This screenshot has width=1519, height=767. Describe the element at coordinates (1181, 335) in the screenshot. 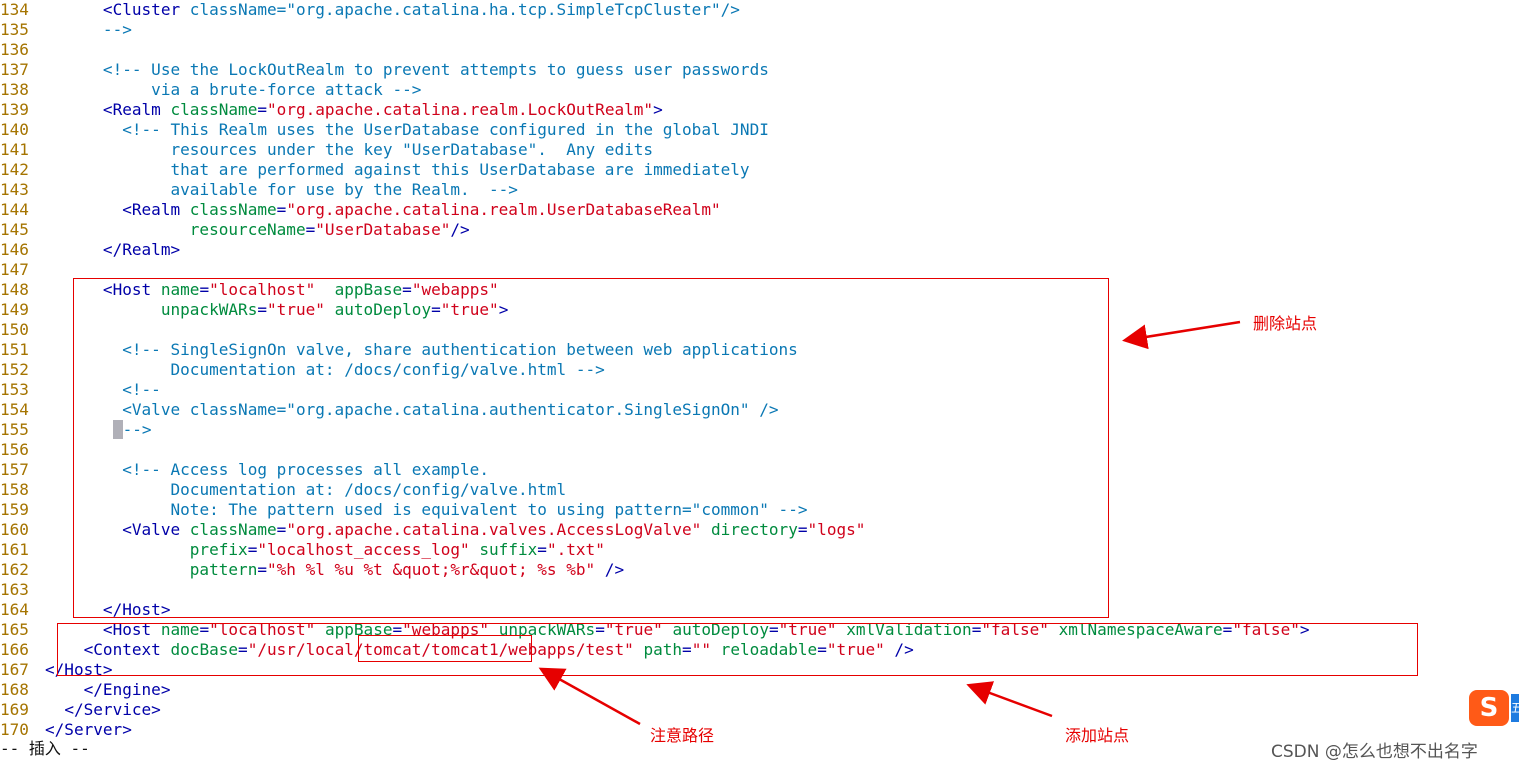

I see `delete-site-arrow` at that location.